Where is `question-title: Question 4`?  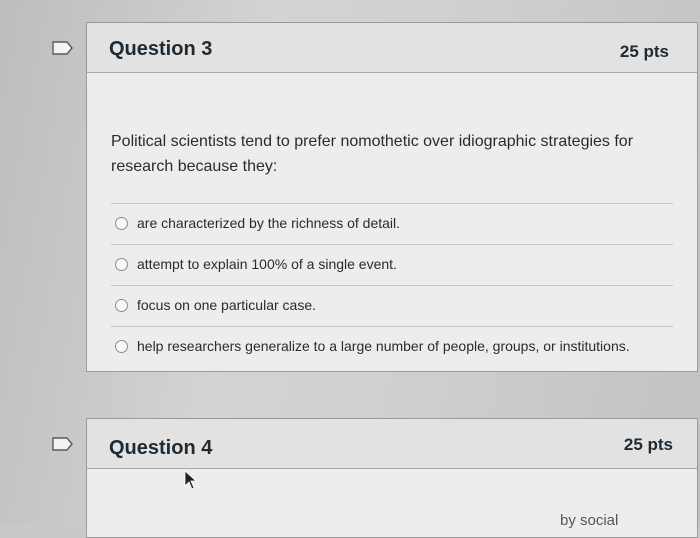
question-title: Question 4 is located at coordinates (161, 448).